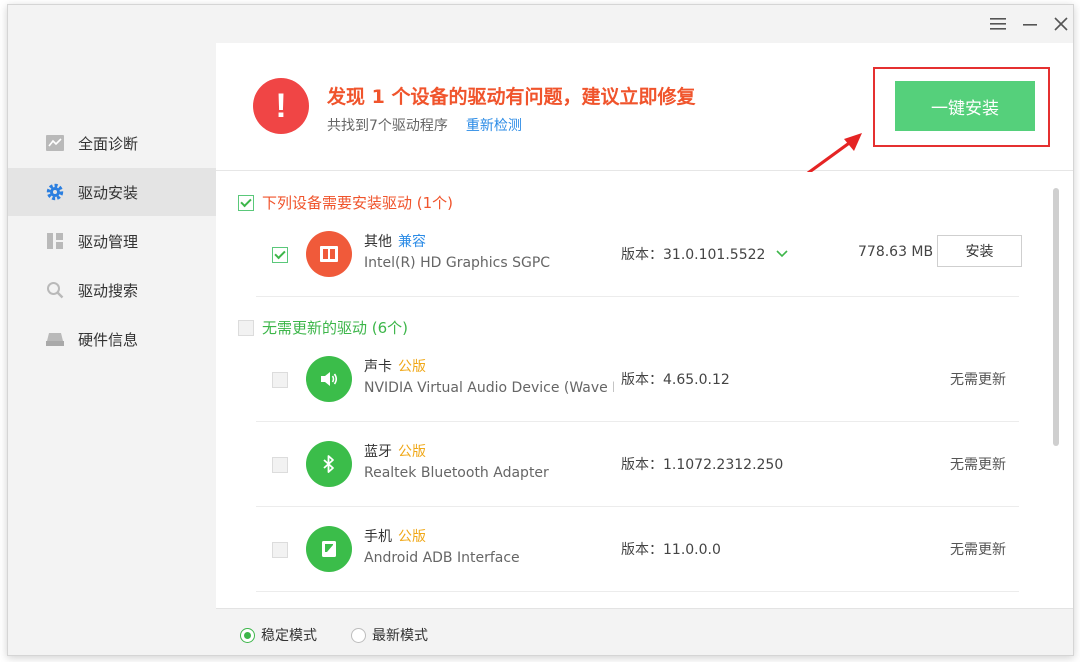 This screenshot has width=1080, height=662. What do you see at coordinates (55, 192) in the screenshot?
I see `gear-icon` at bounding box center [55, 192].